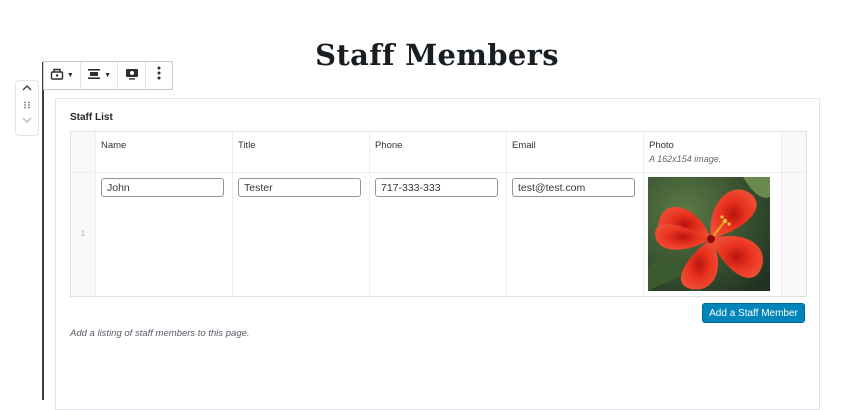 Image resolution: width=850 pixels, height=410 pixels. Describe the element at coordinates (793, 214) in the screenshot. I see `row-actions-column` at that location.